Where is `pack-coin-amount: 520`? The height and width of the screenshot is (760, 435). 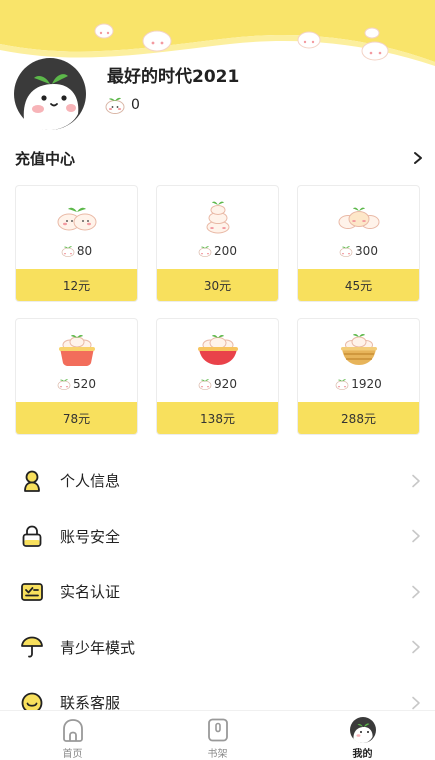
pack-coin-amount: 520 is located at coordinates (76, 384).